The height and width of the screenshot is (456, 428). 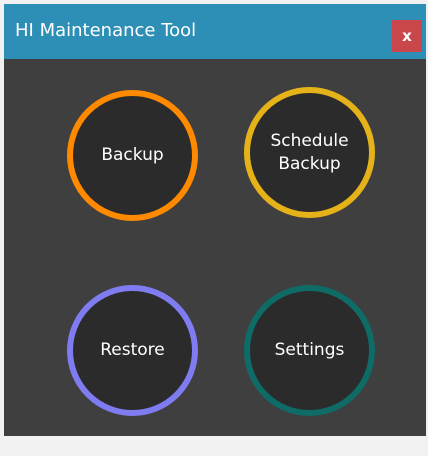 I want to click on restore-button-label: Restore, so click(x=132, y=350).